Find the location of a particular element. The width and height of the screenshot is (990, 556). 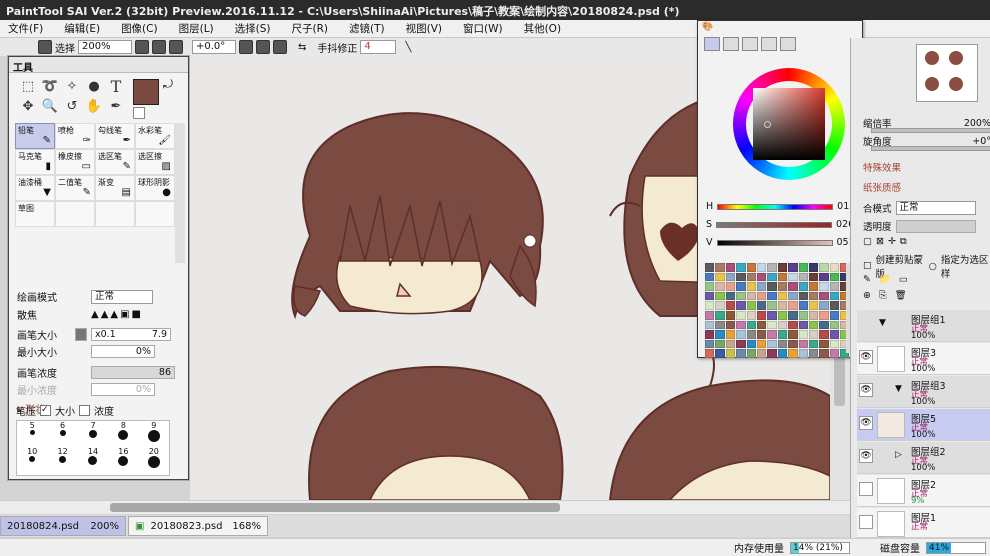

menu-ruler: 尺子(R) is located at coordinates (313, 28).